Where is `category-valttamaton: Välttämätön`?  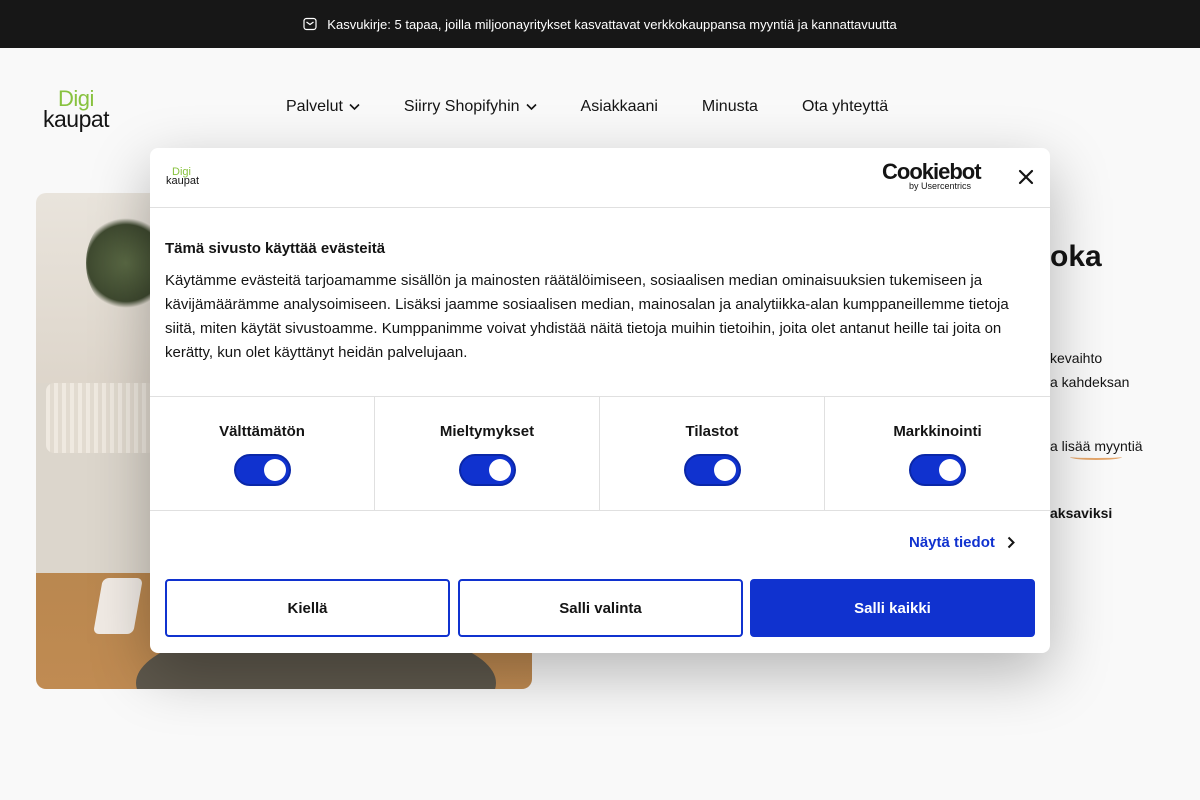 category-valttamaton: Välttämätön is located at coordinates (262, 453).